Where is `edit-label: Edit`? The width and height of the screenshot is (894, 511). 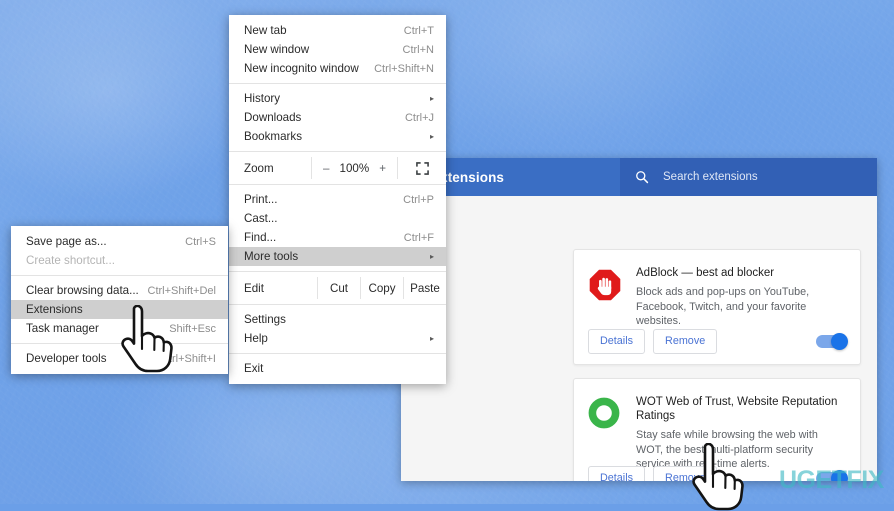 edit-label: Edit is located at coordinates (254, 288).